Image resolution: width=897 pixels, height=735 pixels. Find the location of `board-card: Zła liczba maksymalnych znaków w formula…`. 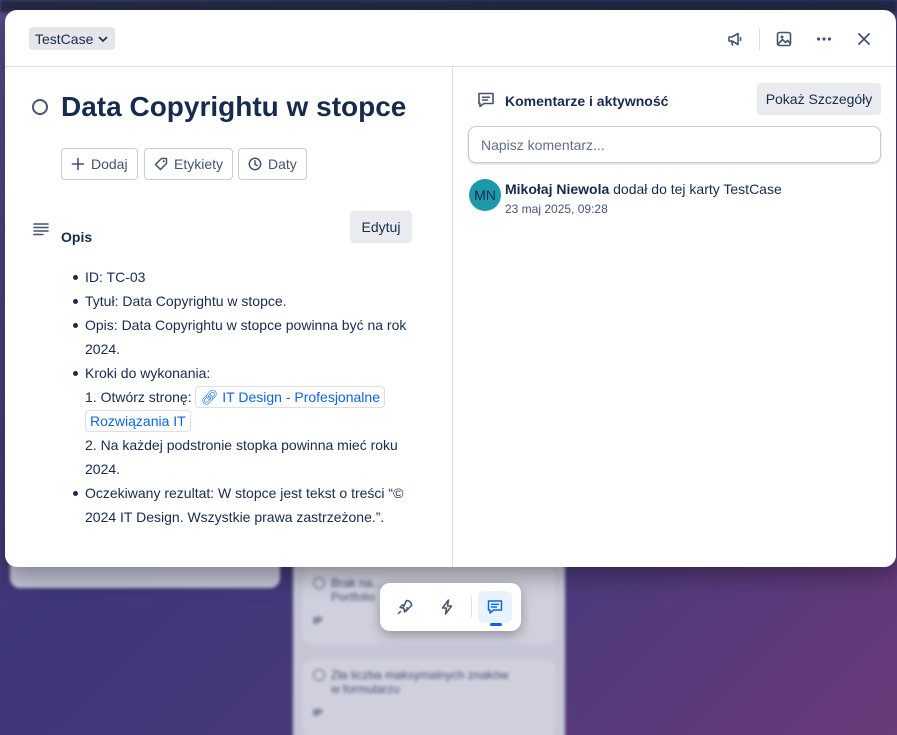

board-card: Zła liczba maksymalnych znaków w formula… is located at coordinates (429, 697).